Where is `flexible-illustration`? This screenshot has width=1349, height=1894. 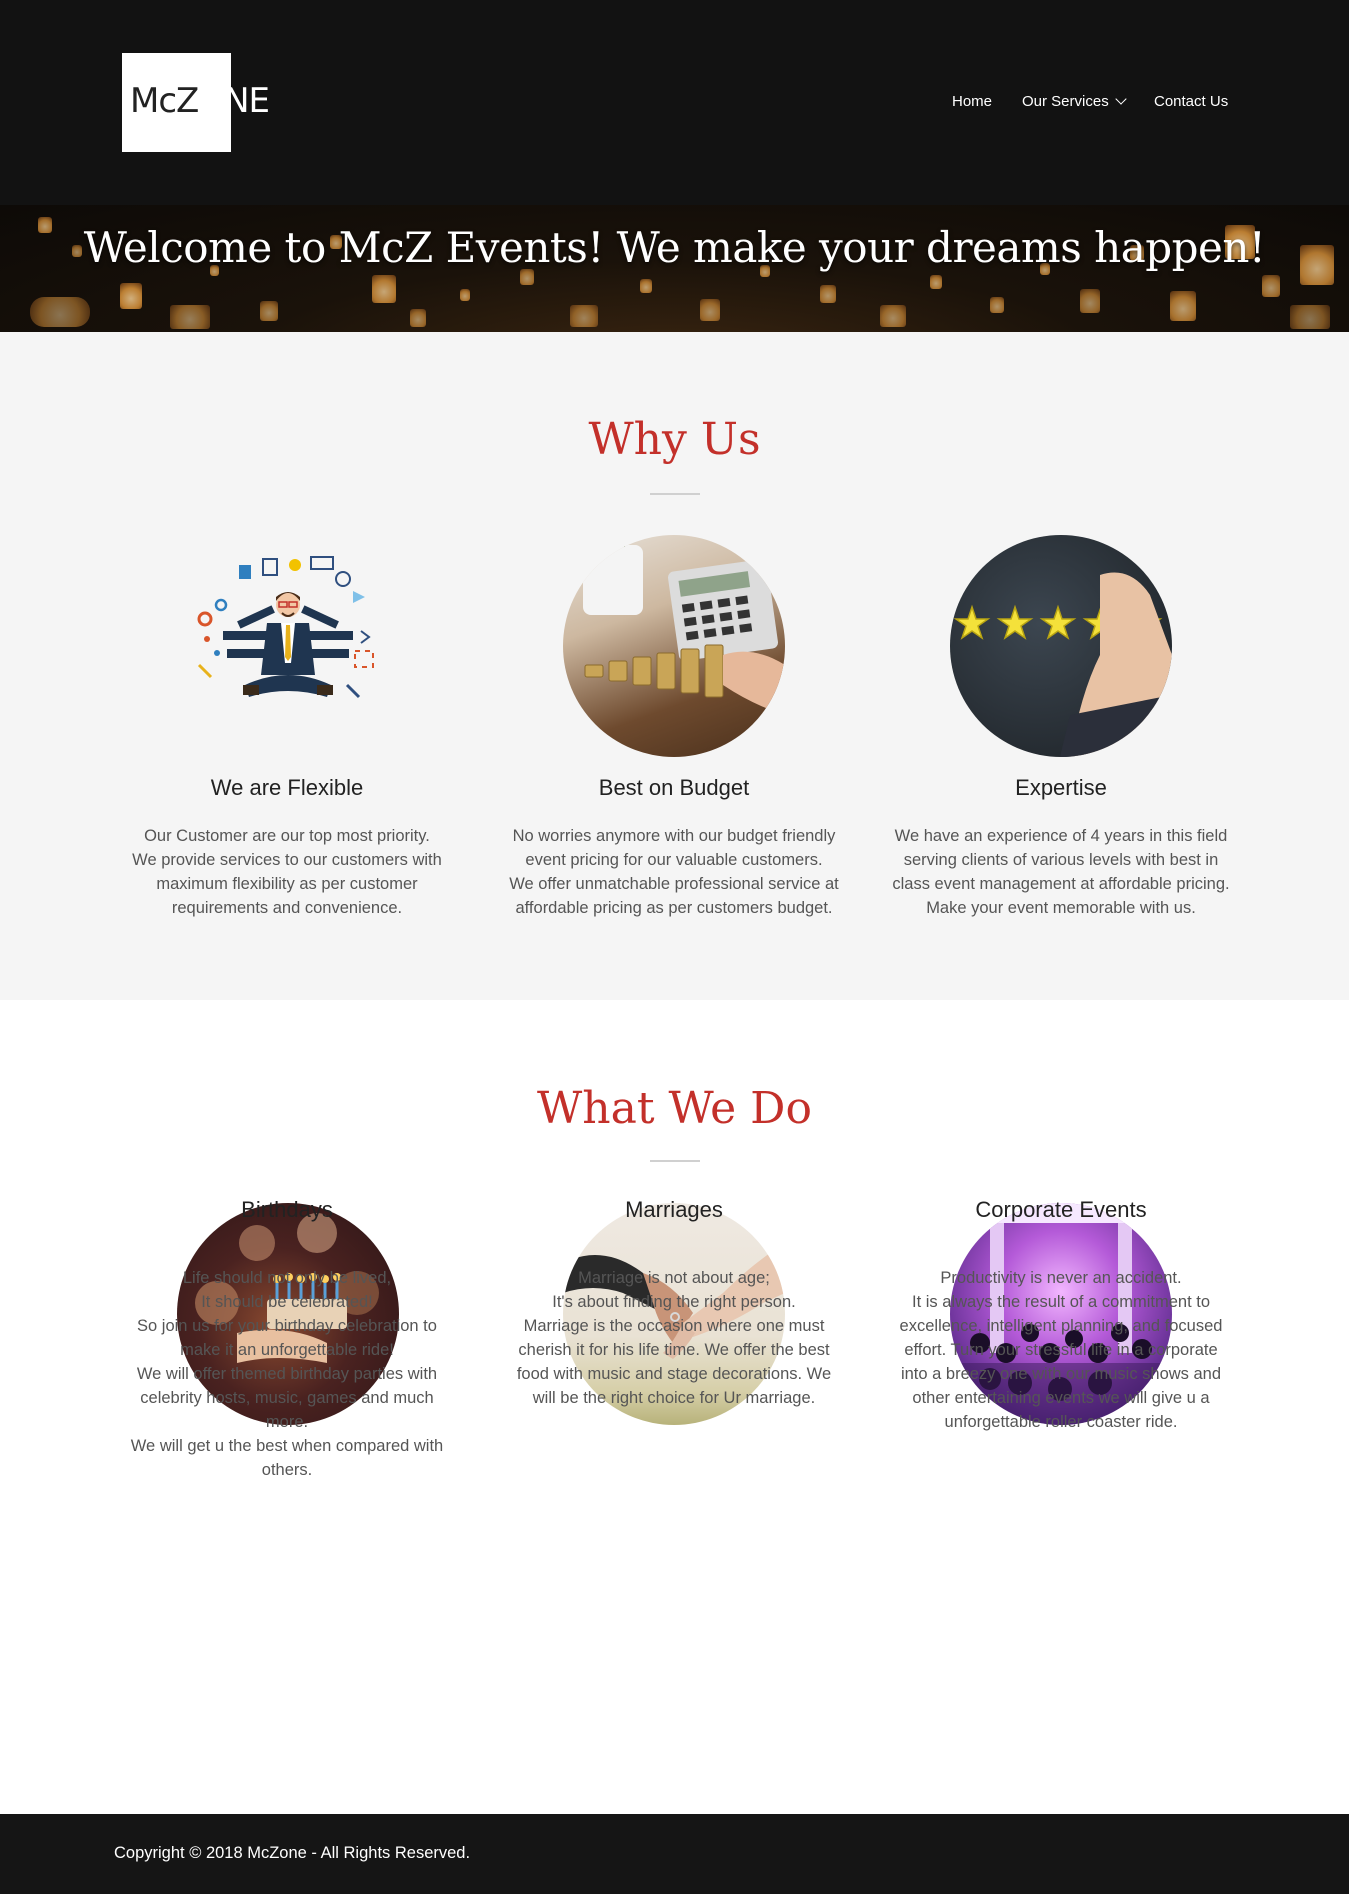
flexible-illustration is located at coordinates (288, 646).